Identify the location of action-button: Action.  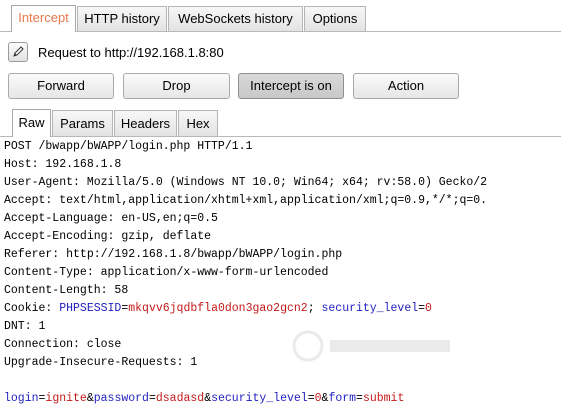
(406, 86).